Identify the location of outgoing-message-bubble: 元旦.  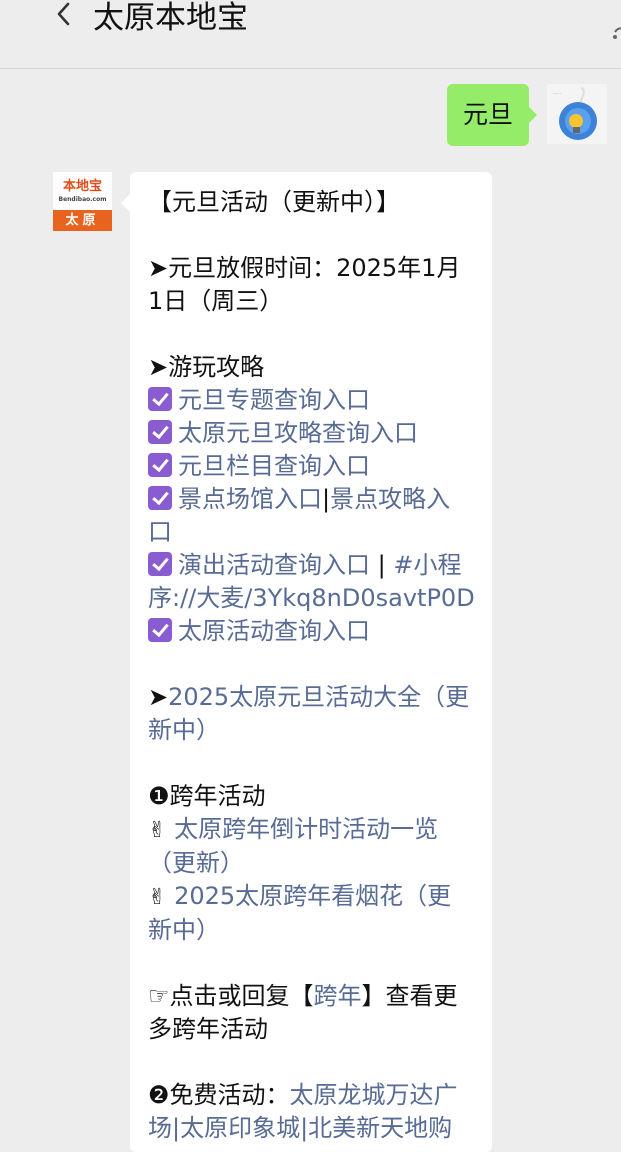
(492, 115).